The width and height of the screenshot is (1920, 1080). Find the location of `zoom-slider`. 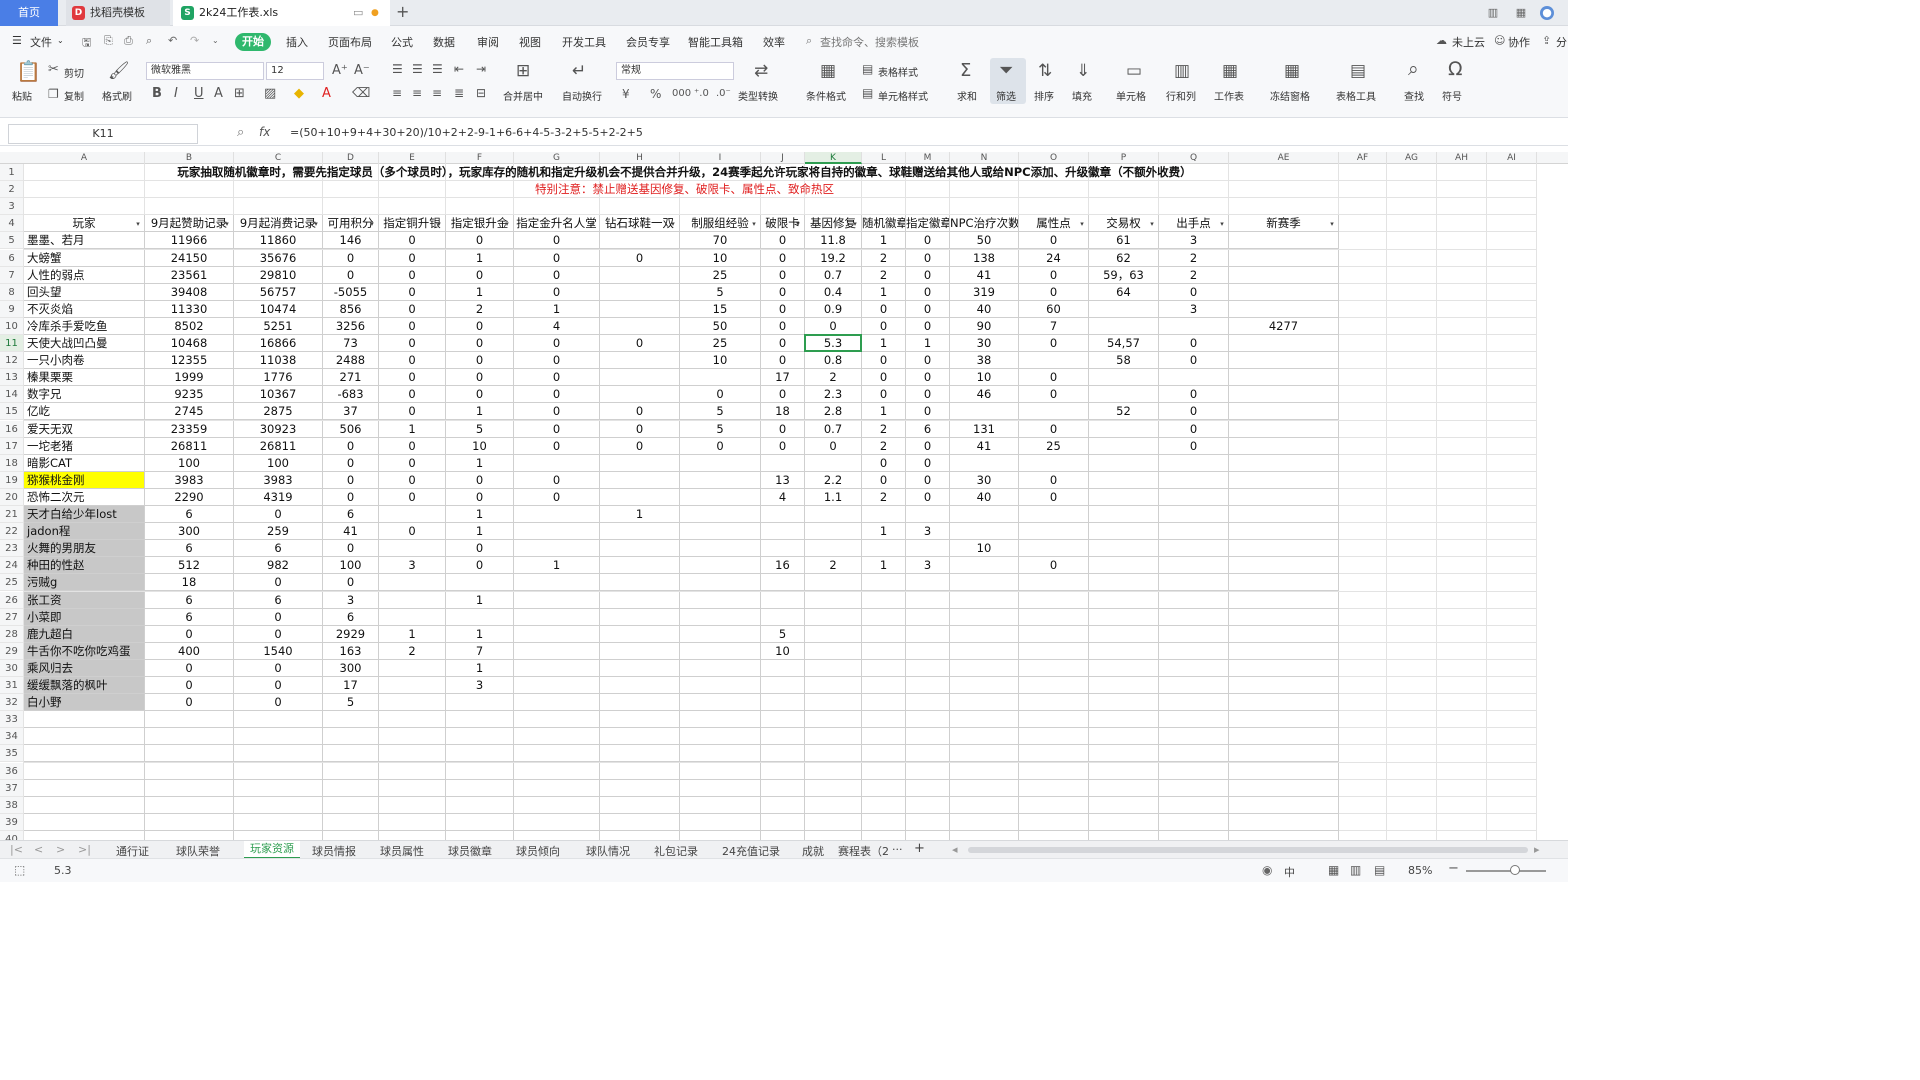

zoom-slider is located at coordinates (1506, 871).